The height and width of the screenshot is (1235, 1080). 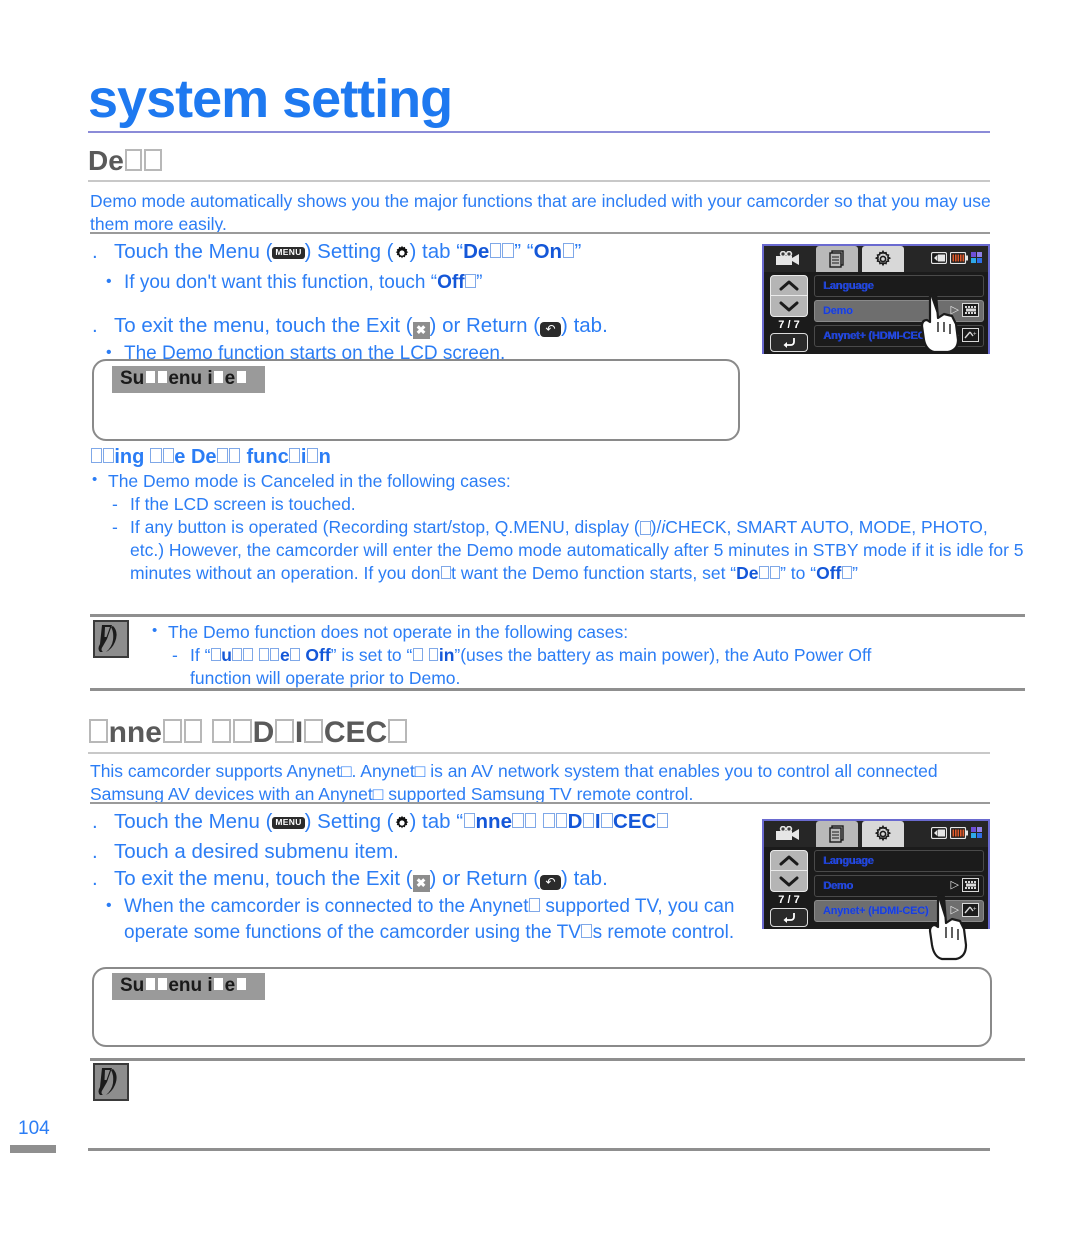 I want to click on section-heading-demo: De, so click(x=125, y=161).